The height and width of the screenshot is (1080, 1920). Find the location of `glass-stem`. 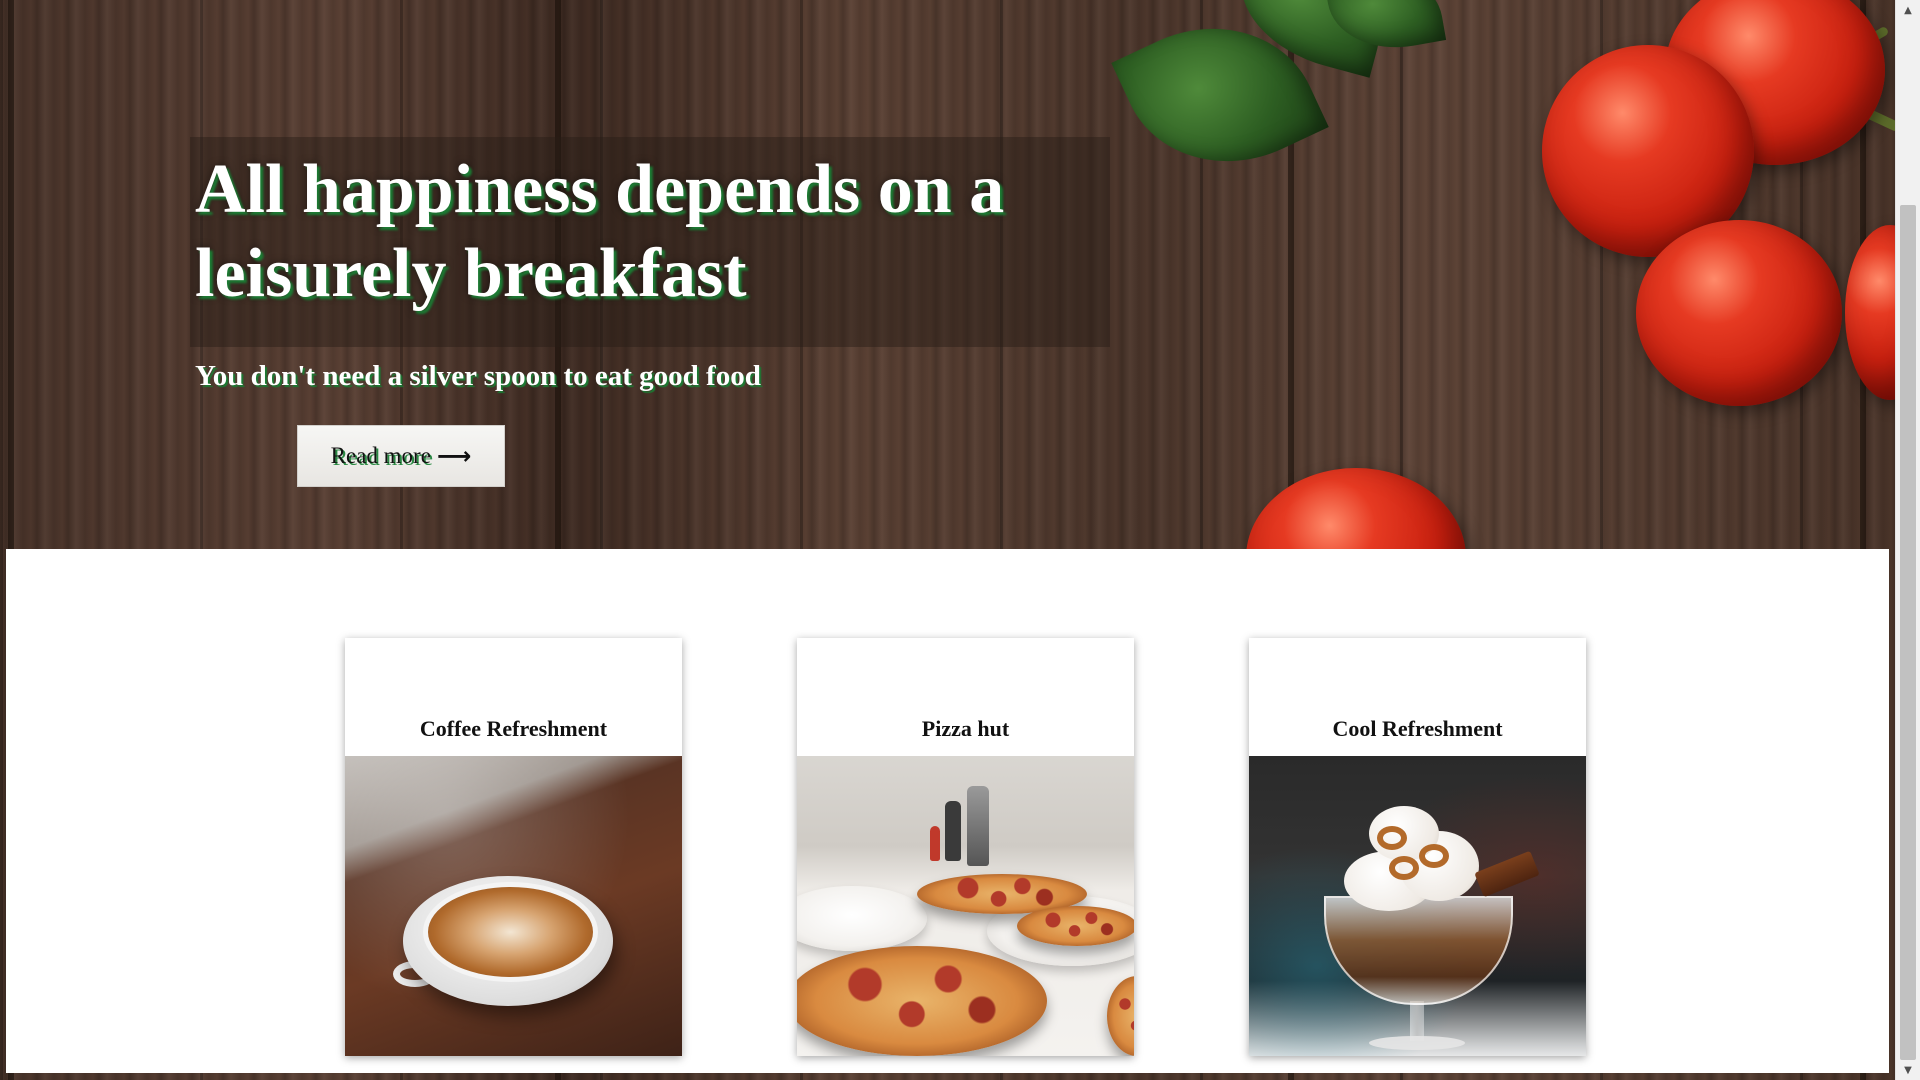

glass-stem is located at coordinates (1417, 1021).